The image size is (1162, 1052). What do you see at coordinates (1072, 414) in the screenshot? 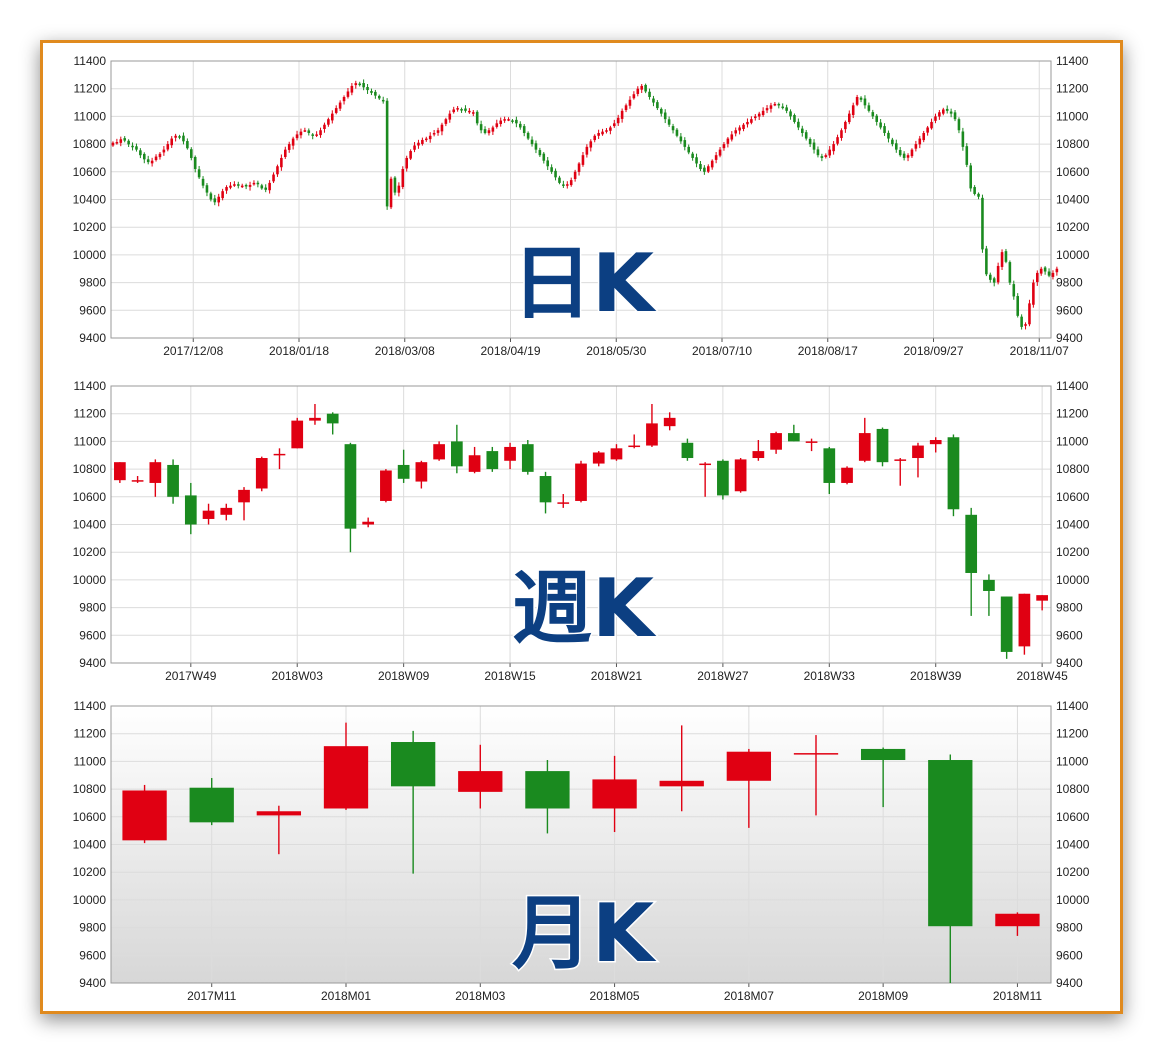
I see `y-tick-label-right: 11200` at bounding box center [1072, 414].